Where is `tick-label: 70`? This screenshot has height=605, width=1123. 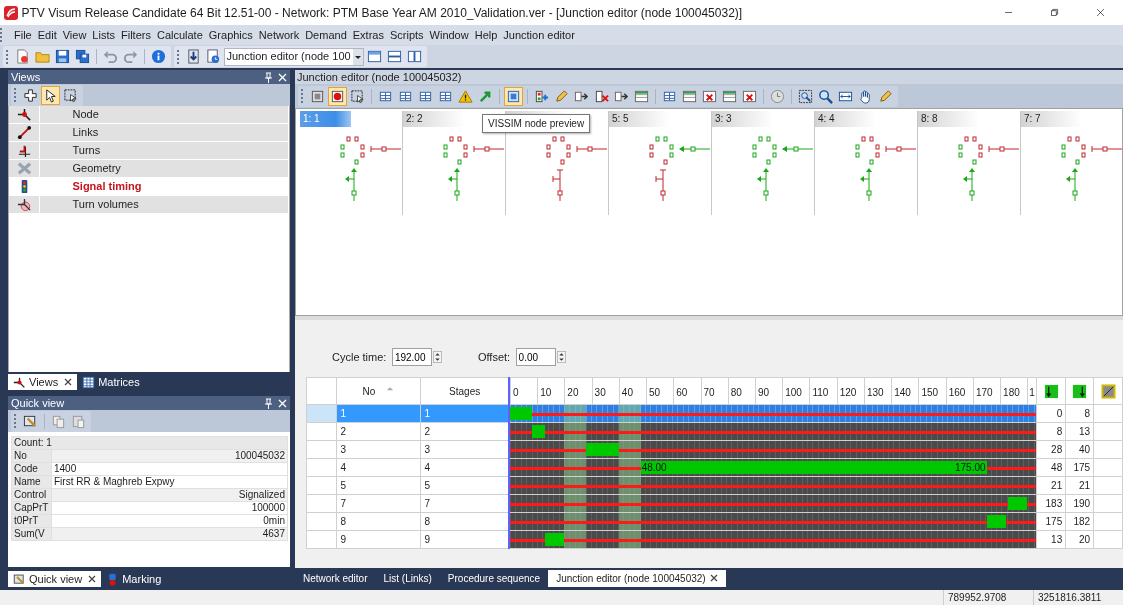 tick-label: 70 is located at coordinates (714, 391).